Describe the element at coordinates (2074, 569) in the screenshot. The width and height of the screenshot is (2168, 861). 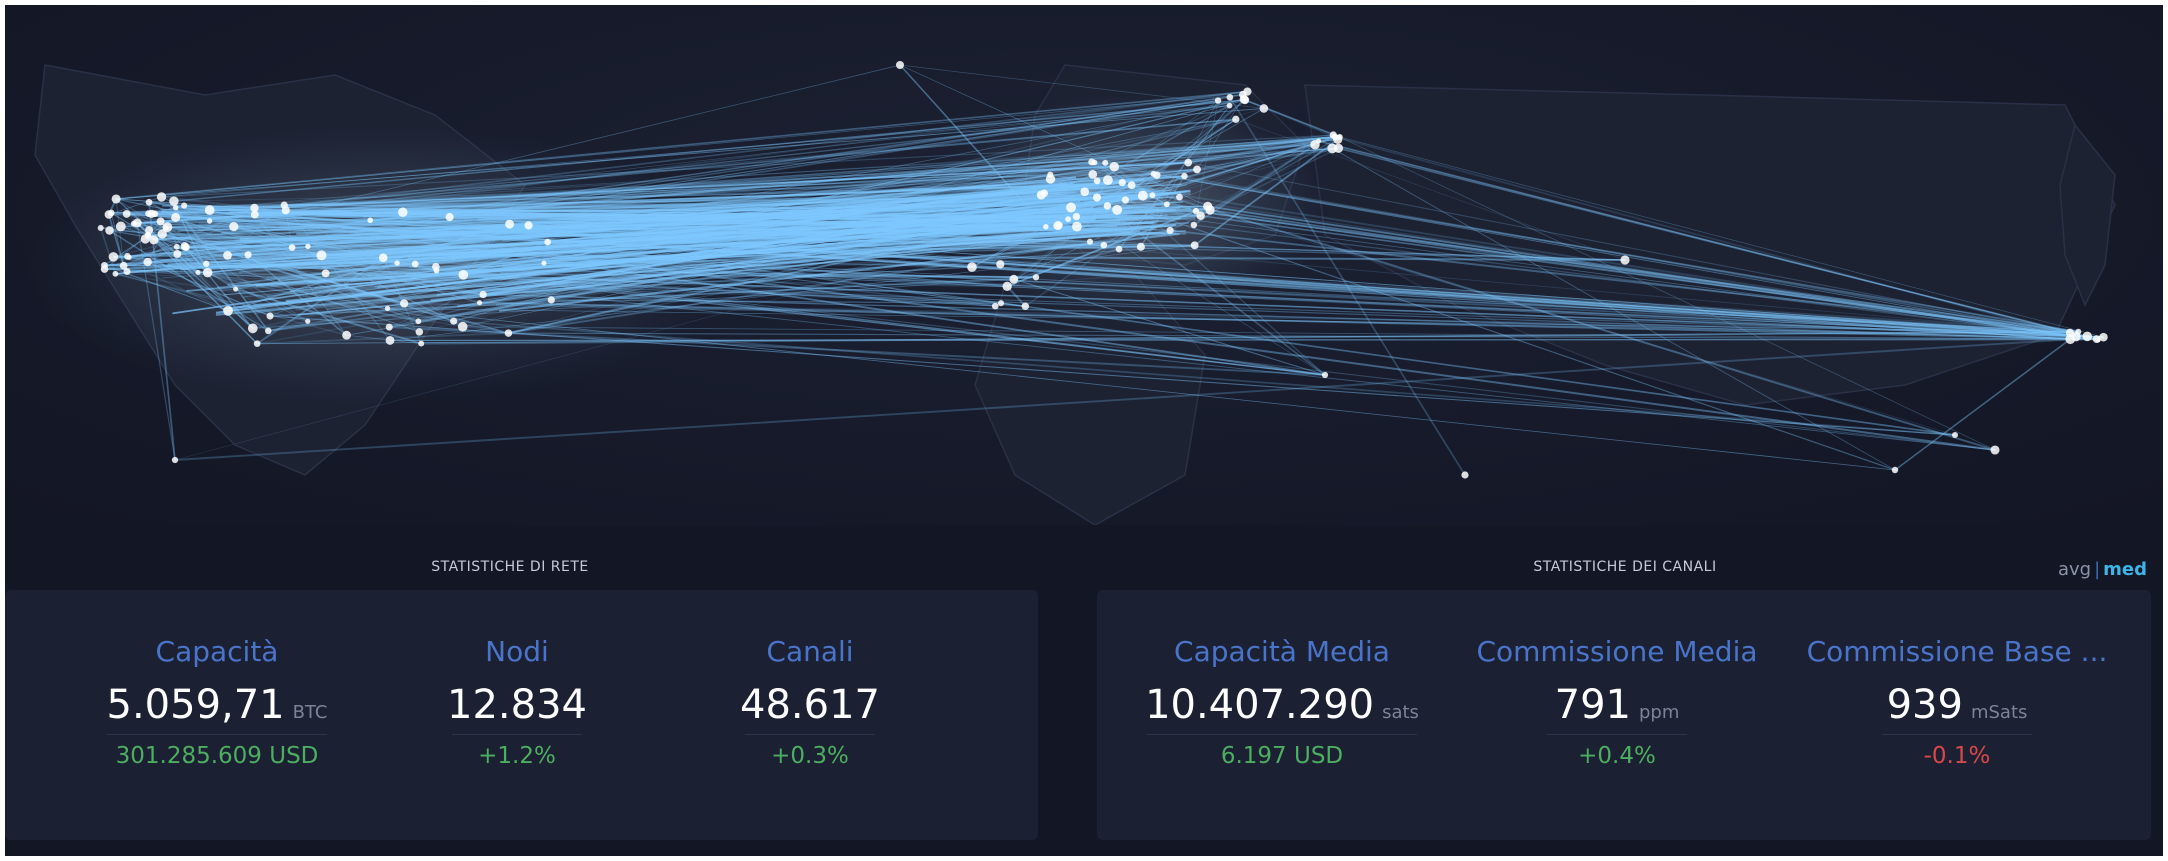
I see `toggle-avg: avg` at that location.